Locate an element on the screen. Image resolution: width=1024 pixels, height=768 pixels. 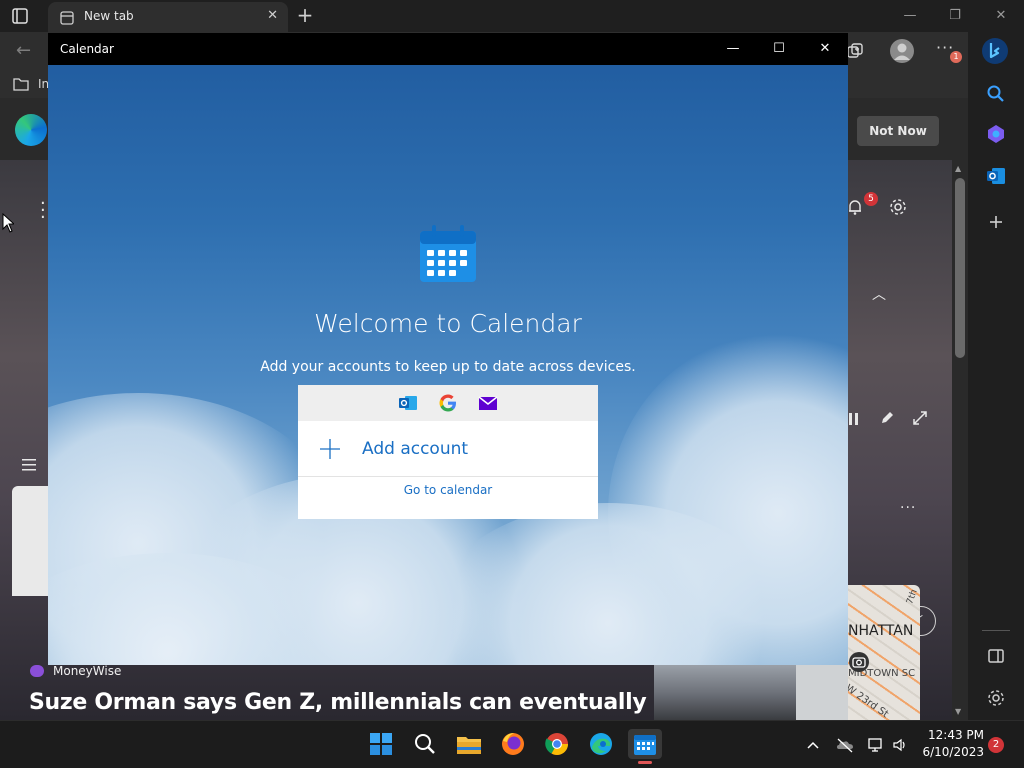
traffic-photo-edge is located at coordinates (822, 692).